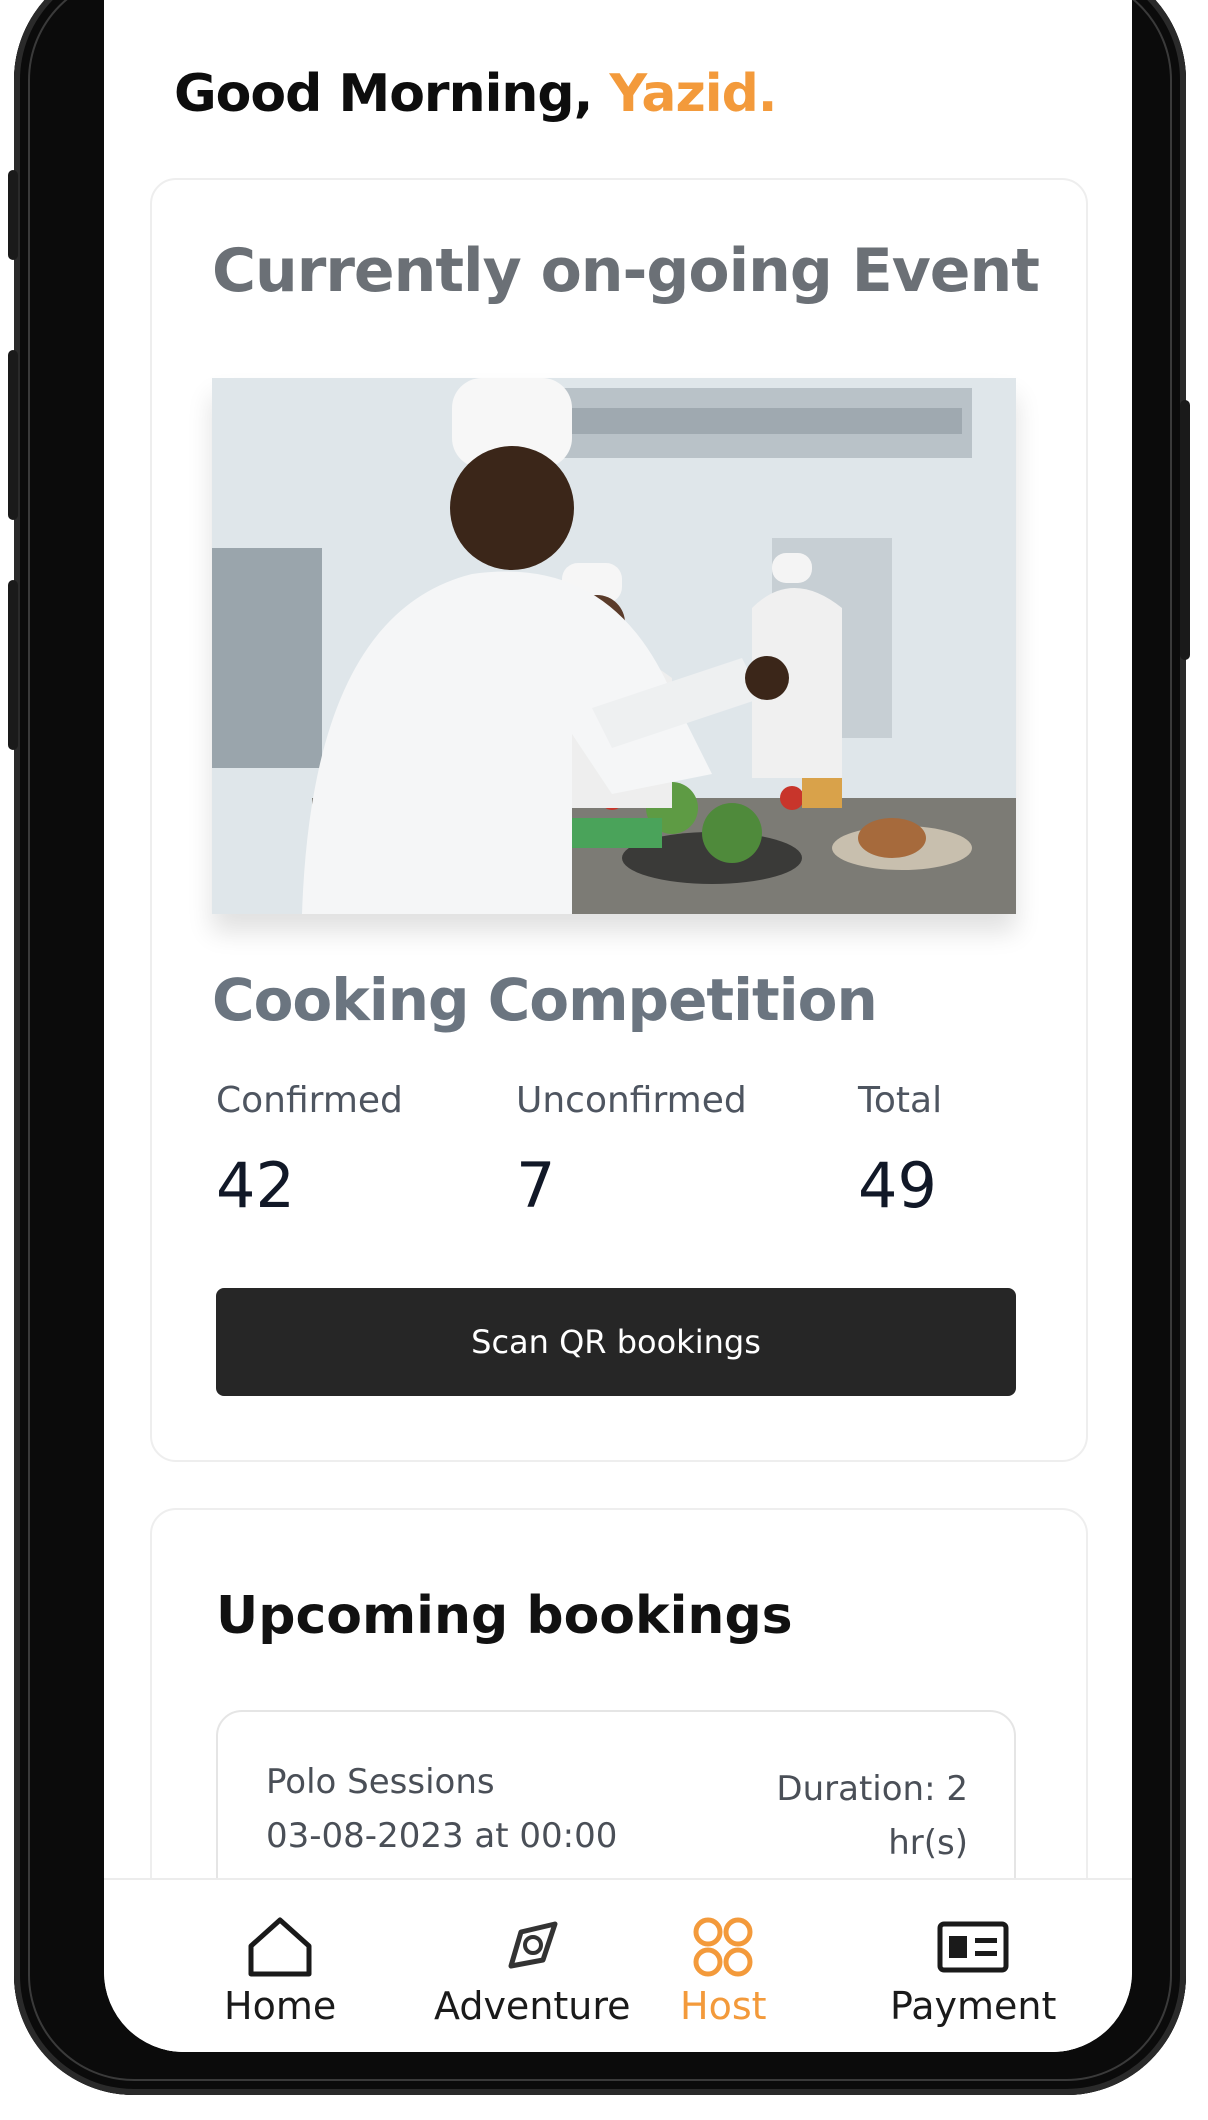 This screenshot has width=1208, height=2120. I want to click on stat-total: Total 49, so click(900, 1151).